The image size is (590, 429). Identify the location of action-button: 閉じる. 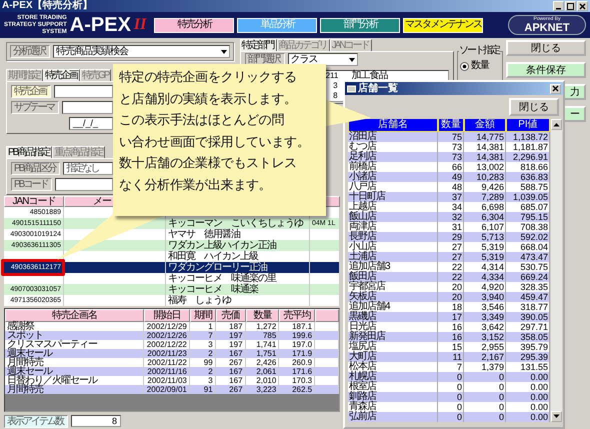
(546, 48).